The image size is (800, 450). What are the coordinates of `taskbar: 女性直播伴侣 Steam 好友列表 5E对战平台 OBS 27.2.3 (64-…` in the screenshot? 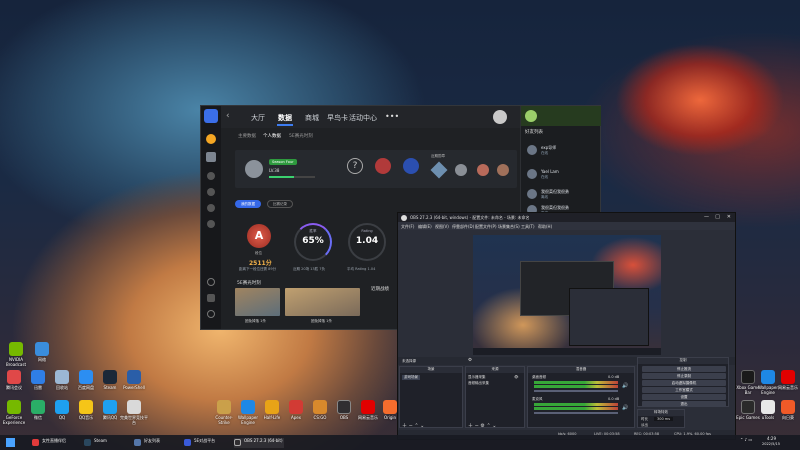 It's located at (400, 442).